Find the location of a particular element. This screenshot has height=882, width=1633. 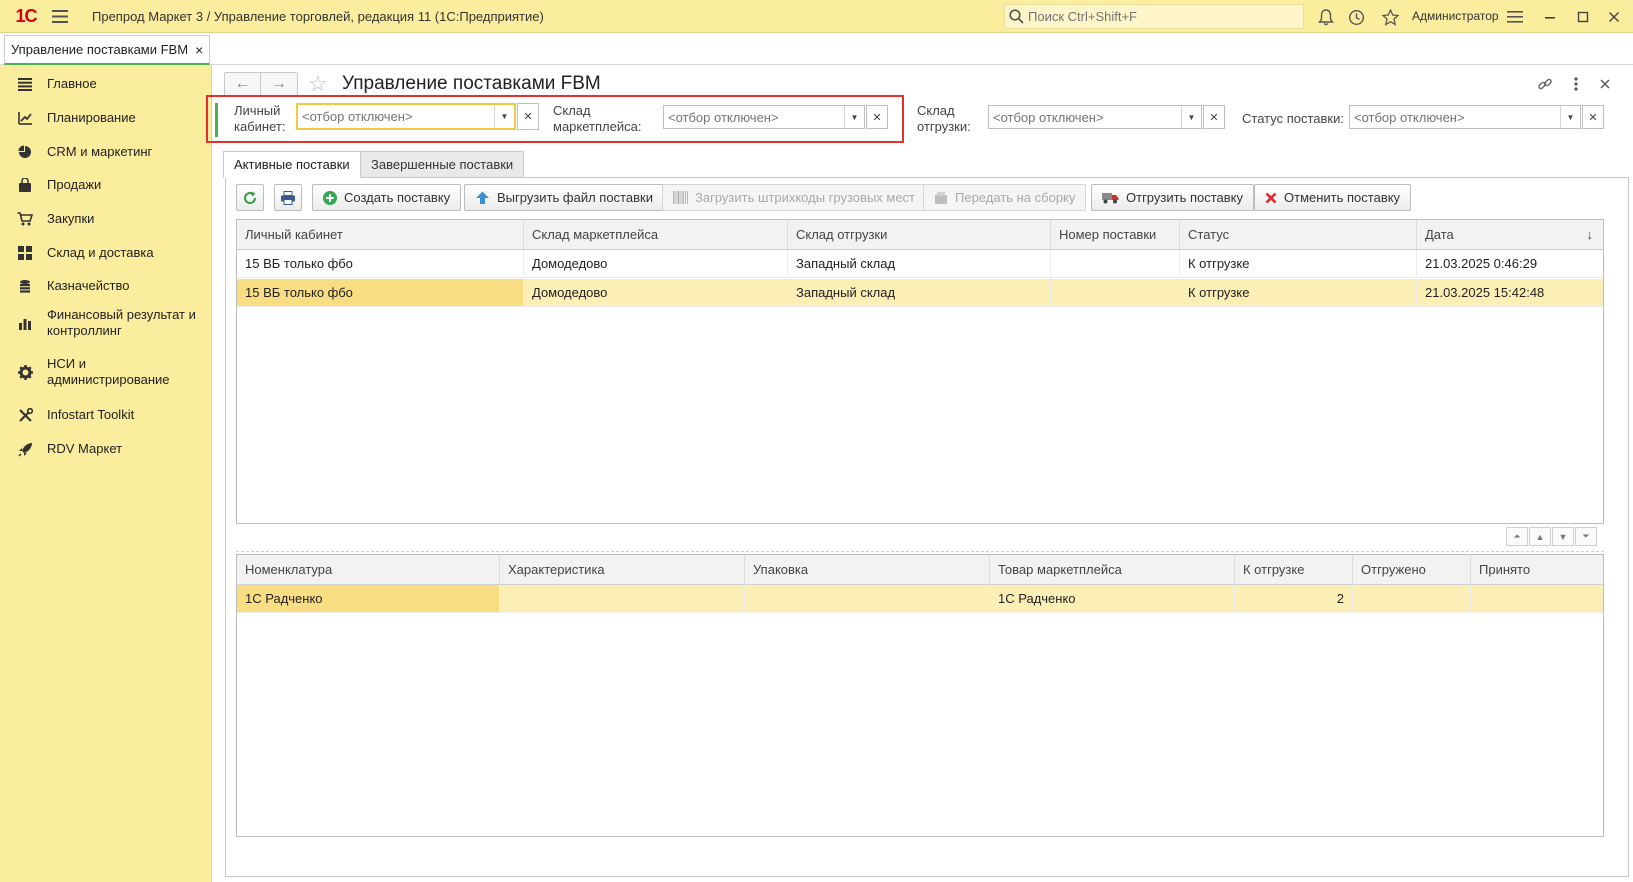

user-name: Администратор is located at coordinates (1455, 16).